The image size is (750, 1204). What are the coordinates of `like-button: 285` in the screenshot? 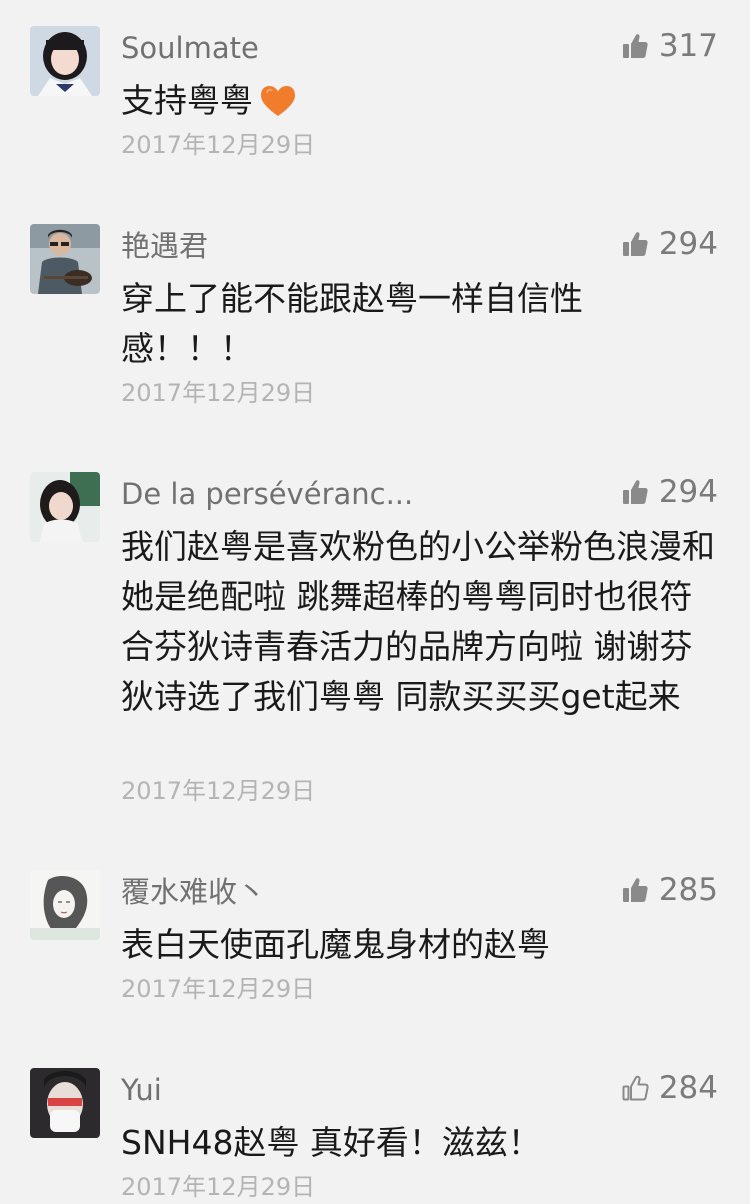 It's located at (669, 890).